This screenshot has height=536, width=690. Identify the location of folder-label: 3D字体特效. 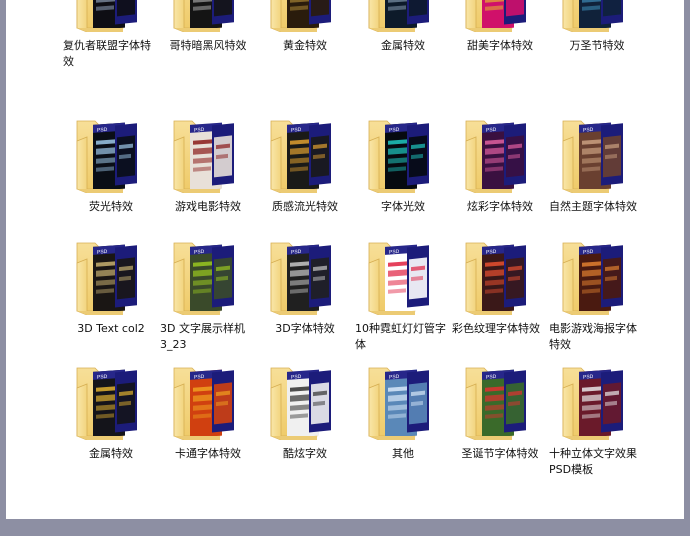
(305, 328).